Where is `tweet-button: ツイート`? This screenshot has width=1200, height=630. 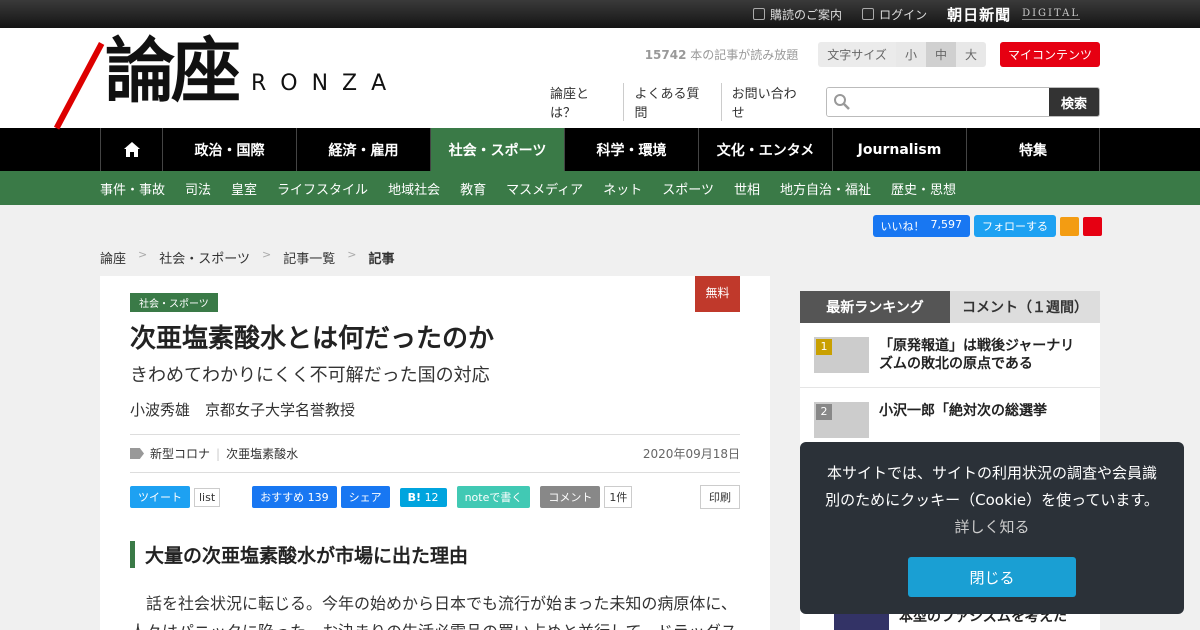
tweet-button: ツイート is located at coordinates (160, 497).